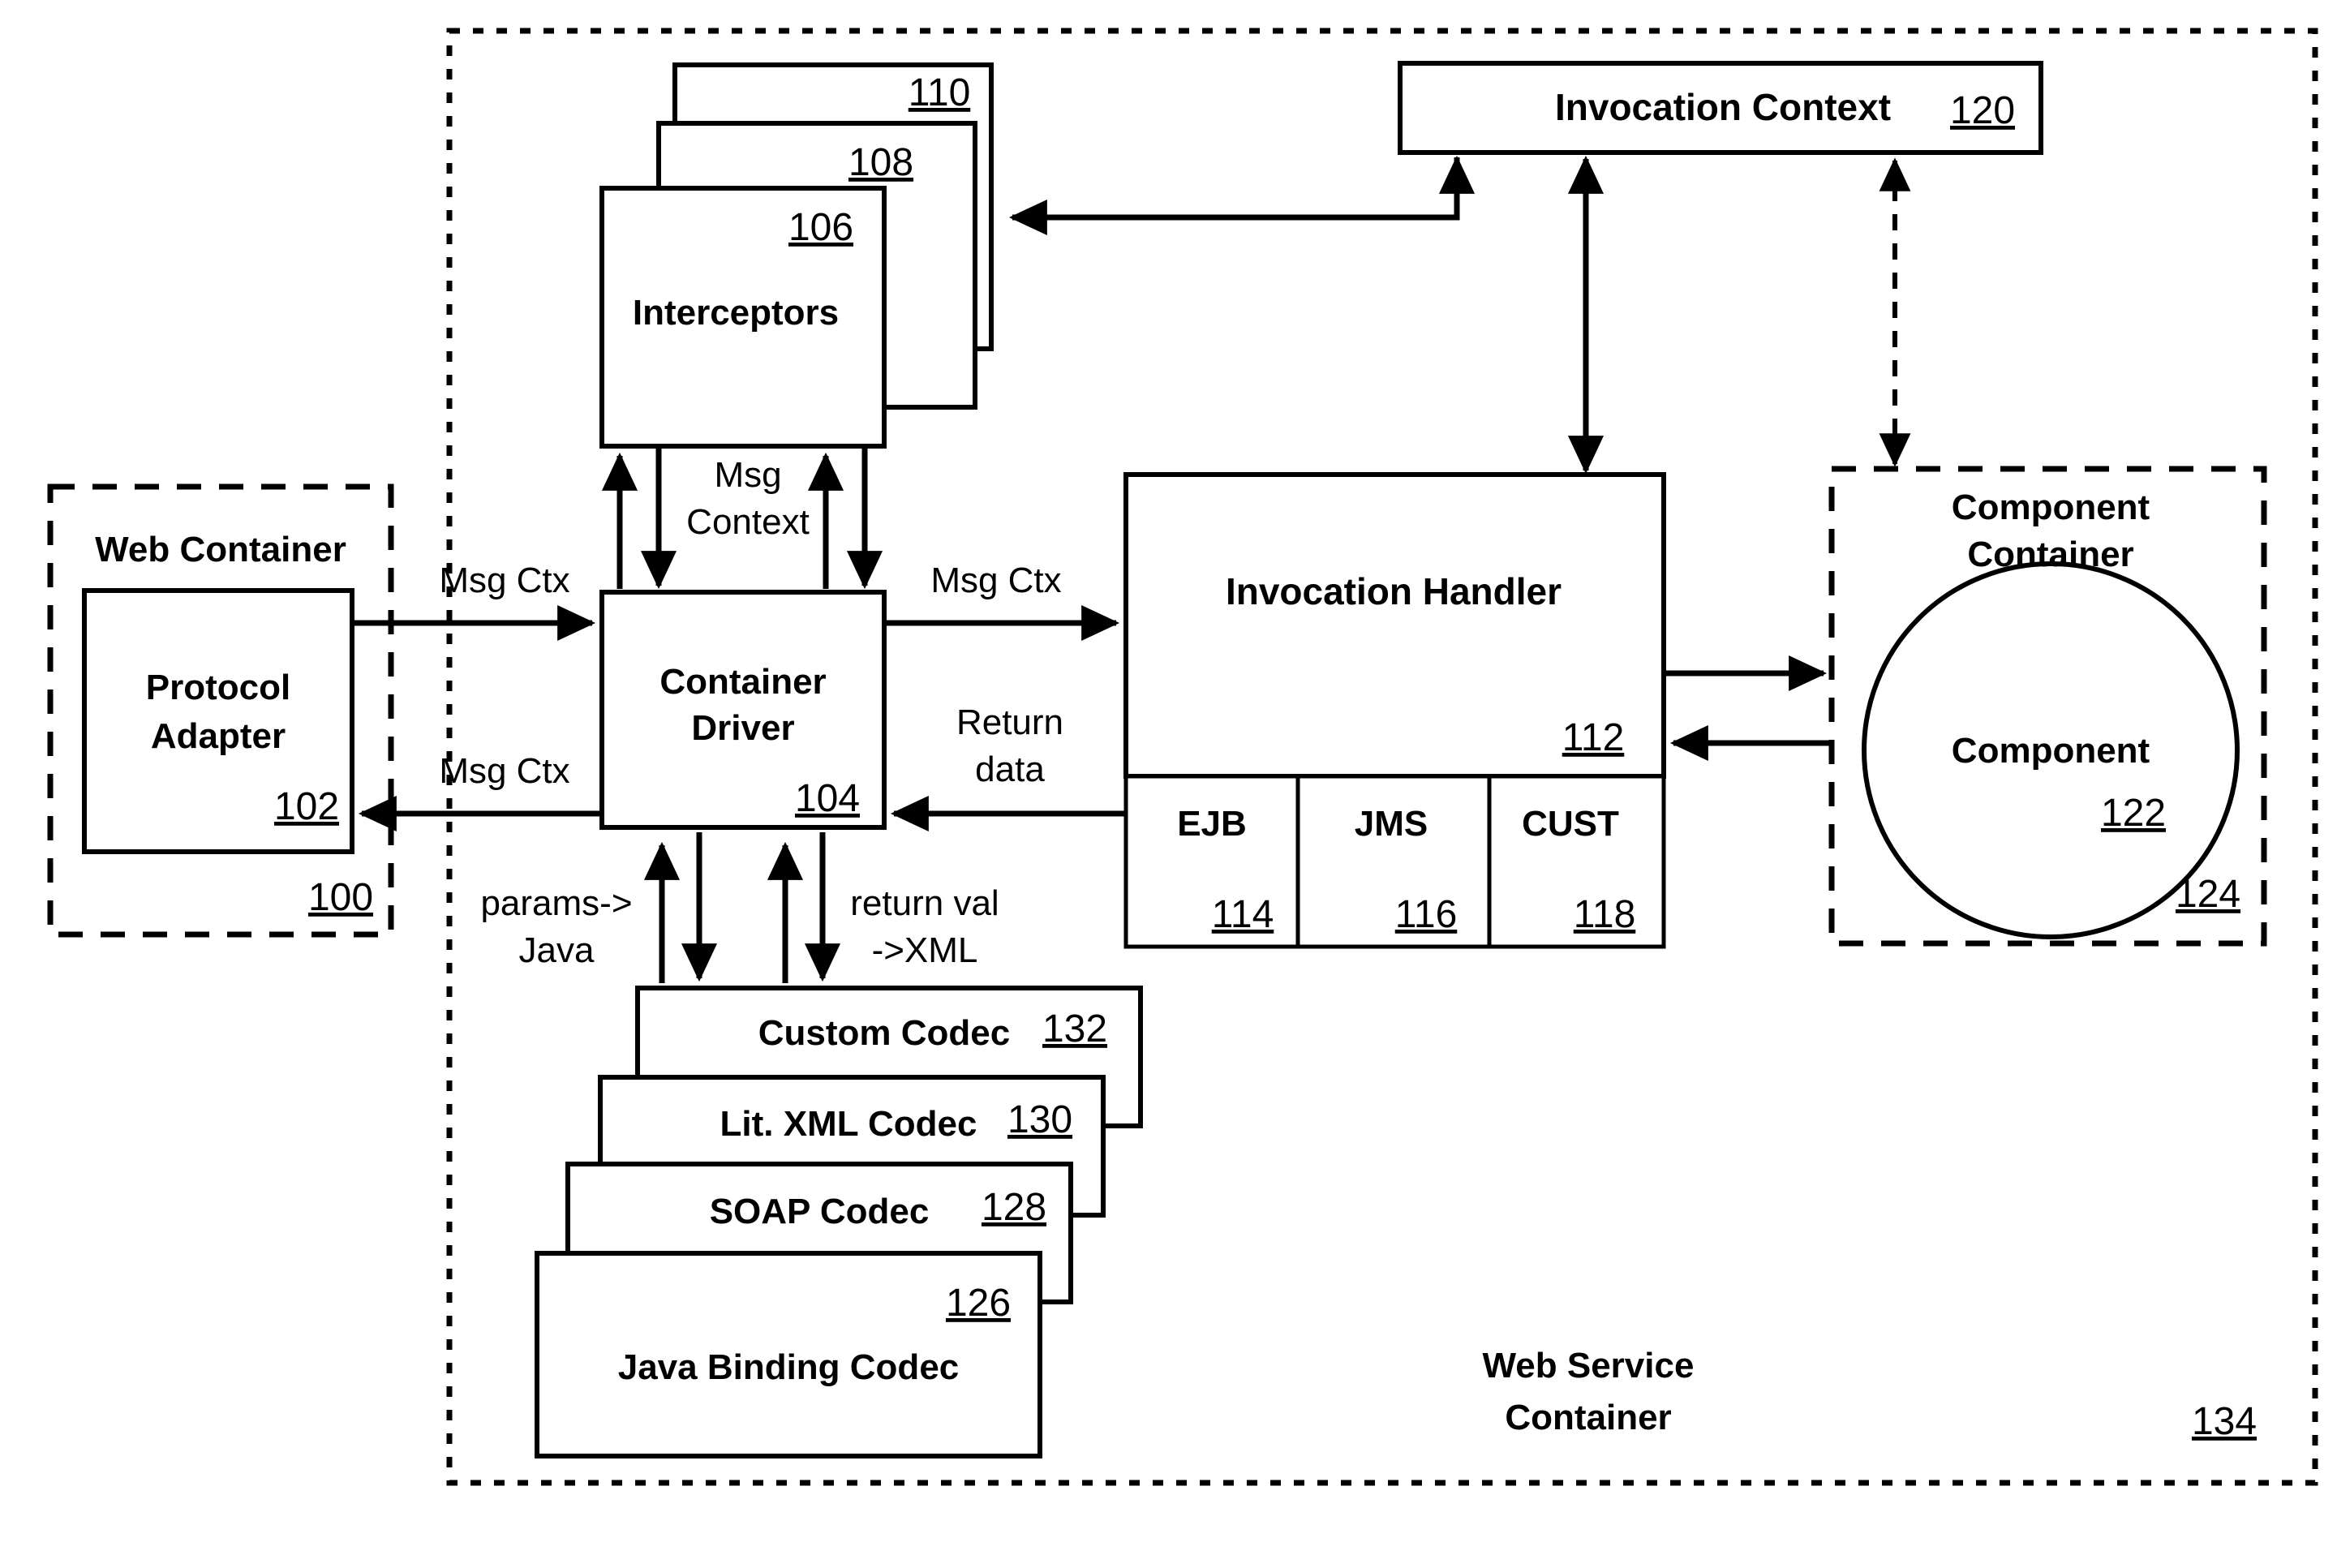  I want to click on component-container-ref: 124, so click(2208, 894).